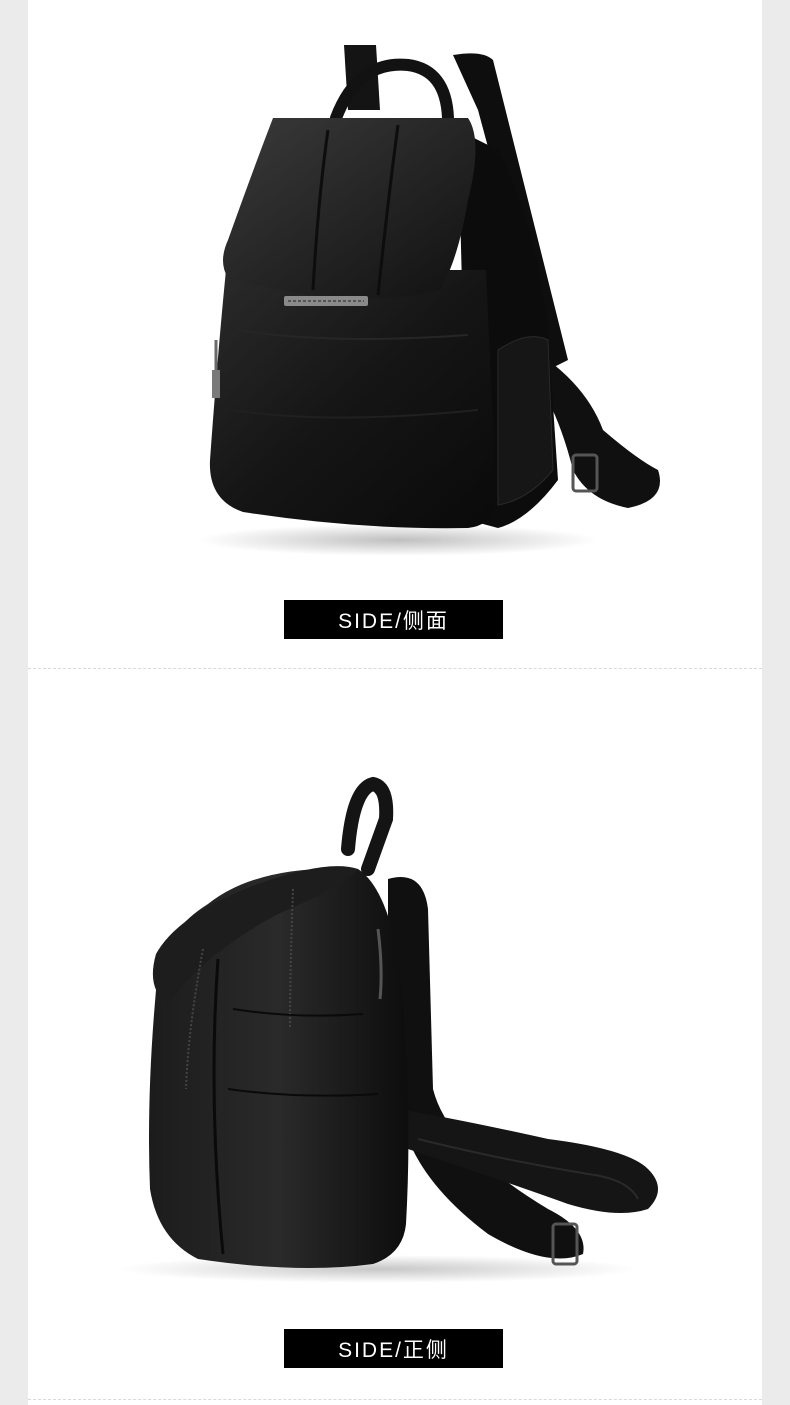  I want to click on caption-side-view: SIDE/侧面, so click(393, 619).